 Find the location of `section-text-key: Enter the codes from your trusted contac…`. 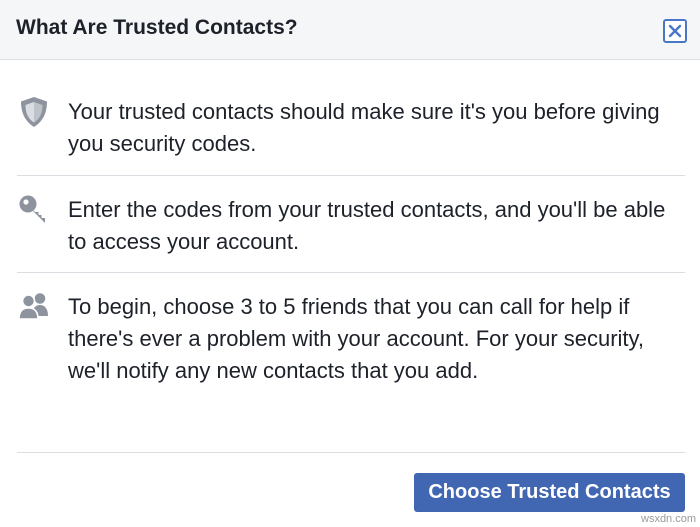

section-text-key: Enter the codes from your trusted contac… is located at coordinates (367, 225).